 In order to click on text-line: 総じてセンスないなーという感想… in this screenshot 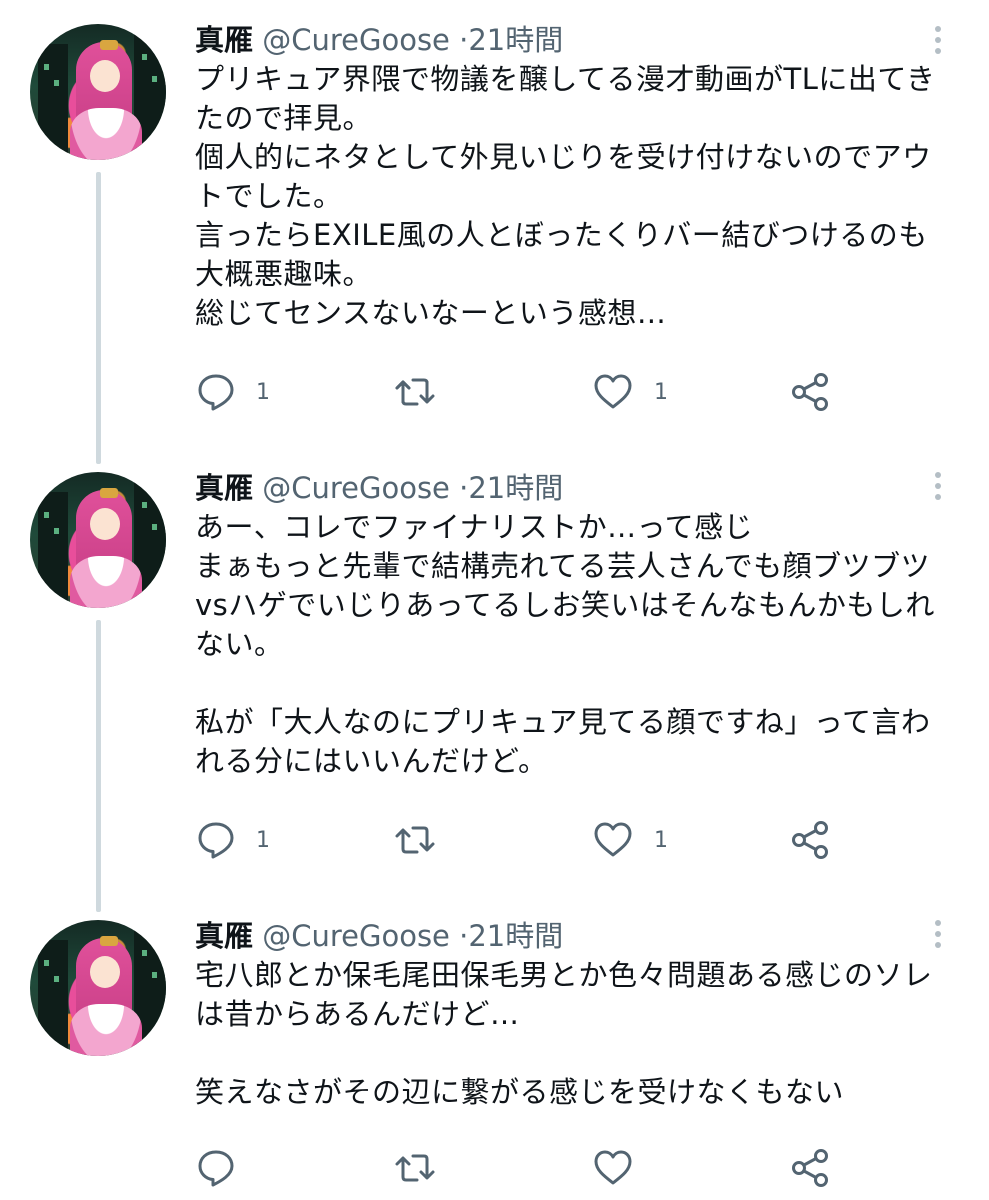, I will do `click(431, 313)`.